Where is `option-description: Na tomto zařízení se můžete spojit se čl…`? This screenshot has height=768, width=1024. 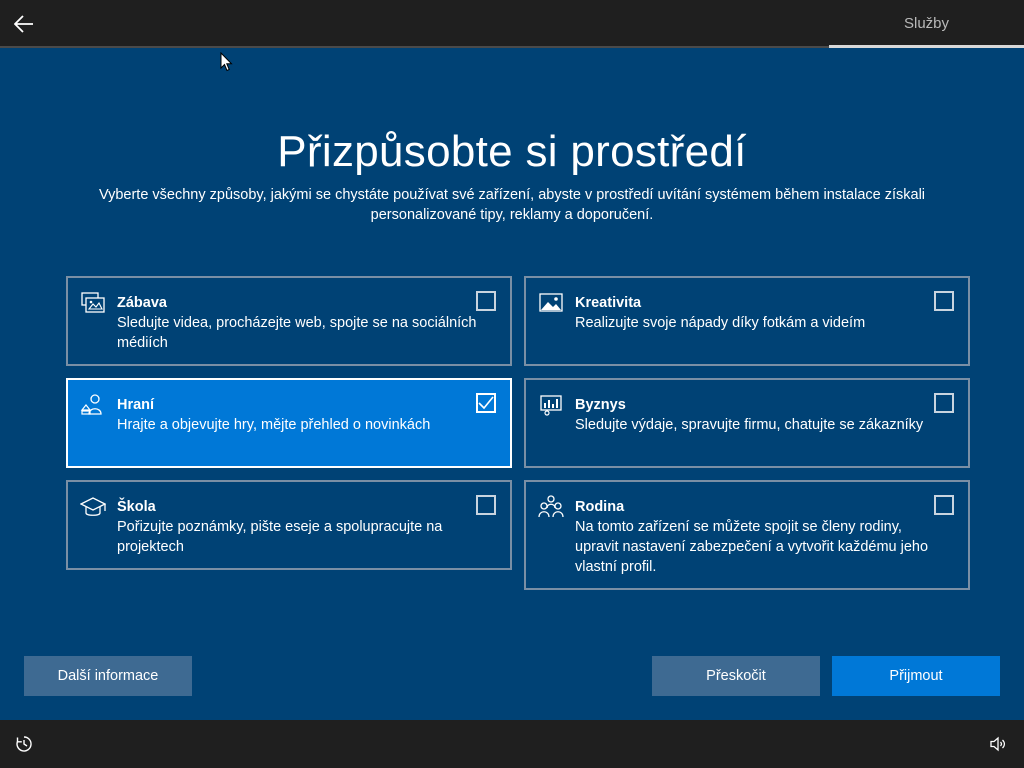
option-description: Na tomto zařízení se můžete spojit se čl… is located at coordinates (752, 547).